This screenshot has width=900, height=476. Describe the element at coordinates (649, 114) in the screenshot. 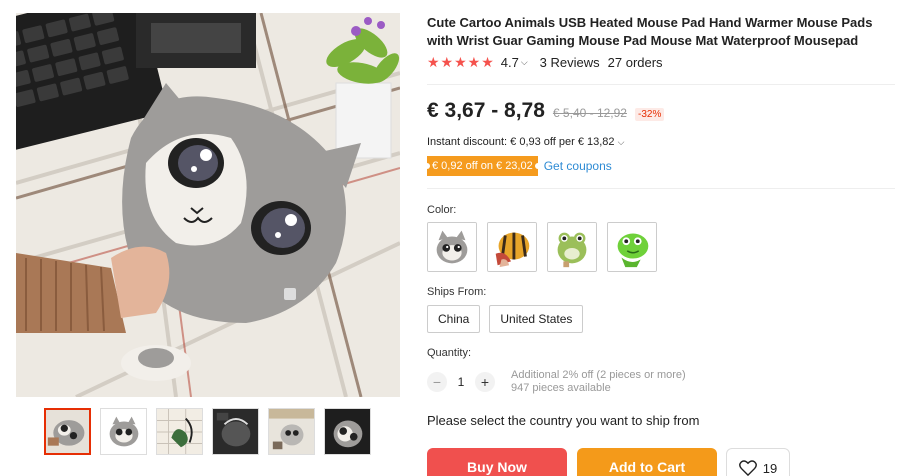

I see `discount-badge: -32%` at that location.